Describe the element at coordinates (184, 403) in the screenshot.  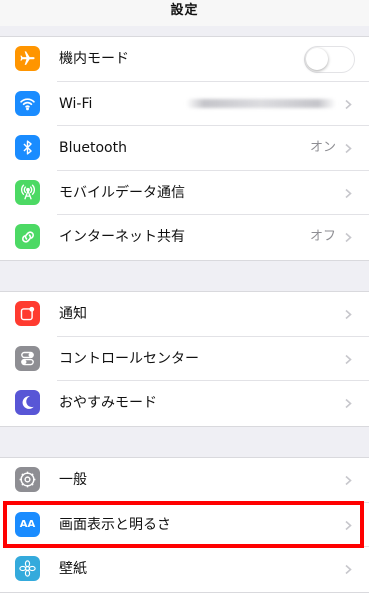
I see `row-do-not-disturb: おやすみモード` at that location.